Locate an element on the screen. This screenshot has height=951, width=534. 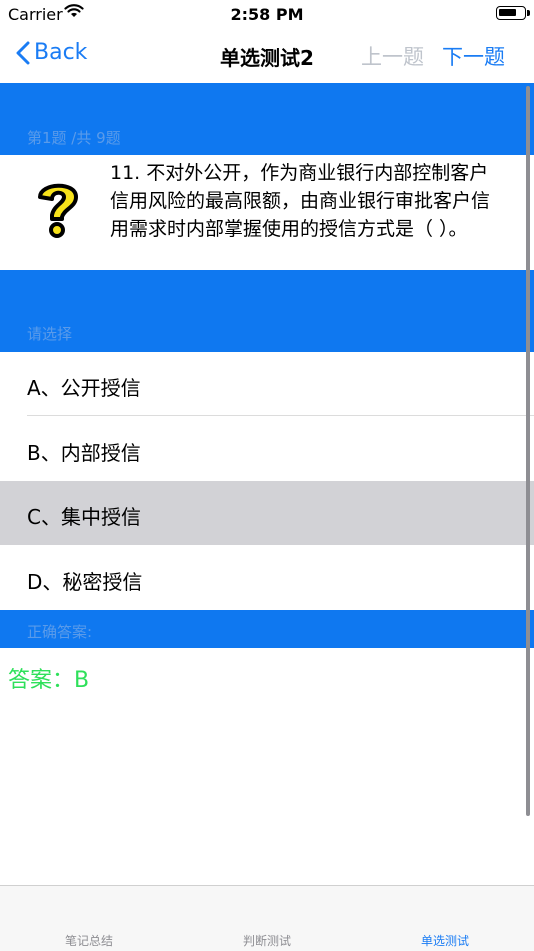
previous-question-button: 上一题 is located at coordinates (392, 56).